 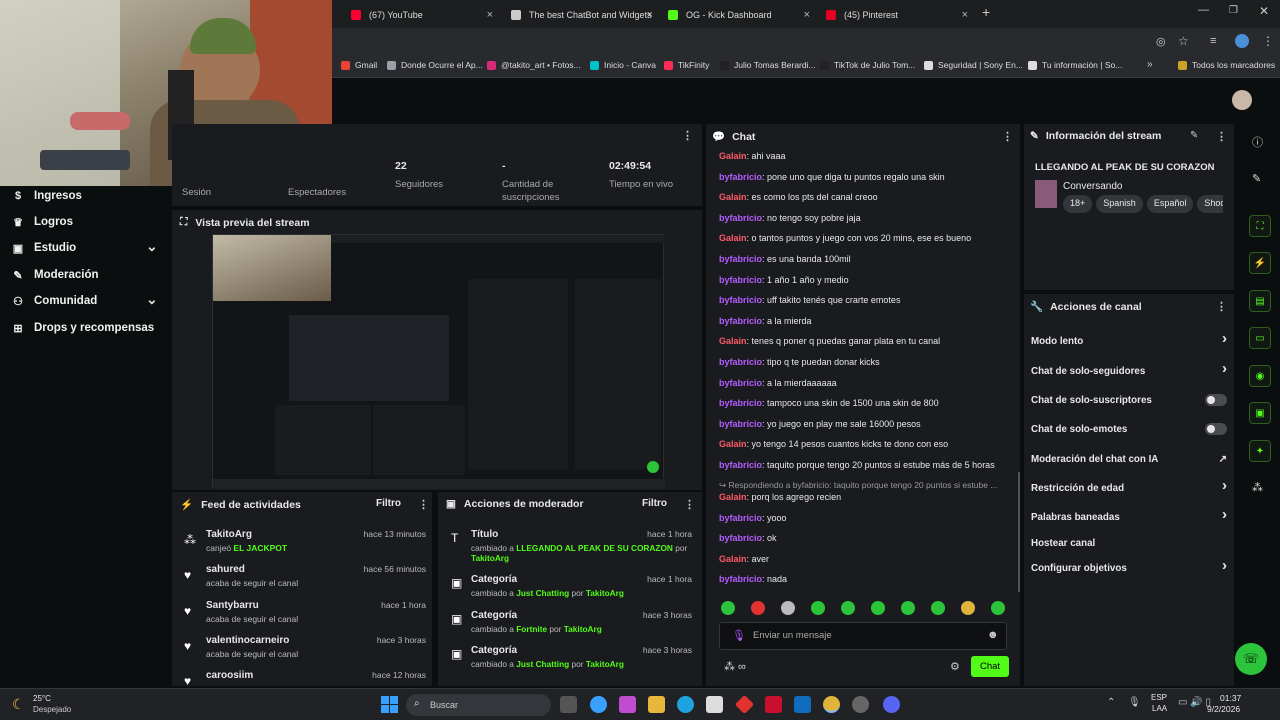 What do you see at coordinates (1213, 41) in the screenshot?
I see `media-icon: ≡` at bounding box center [1213, 41].